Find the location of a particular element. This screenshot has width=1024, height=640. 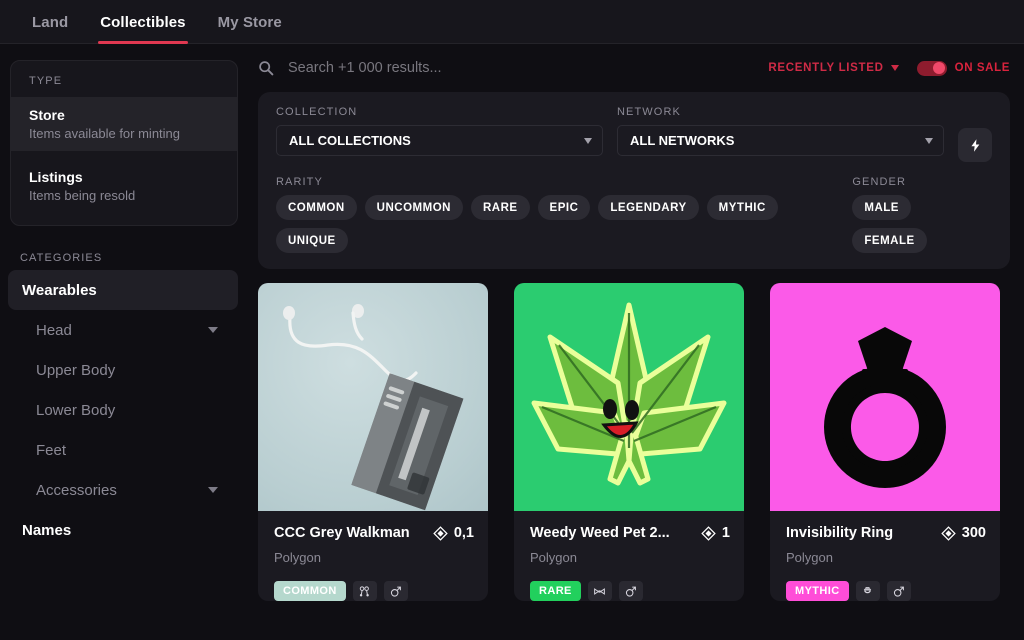

gender-filter: GENDER MALE FEMALE is located at coordinates (922, 214).